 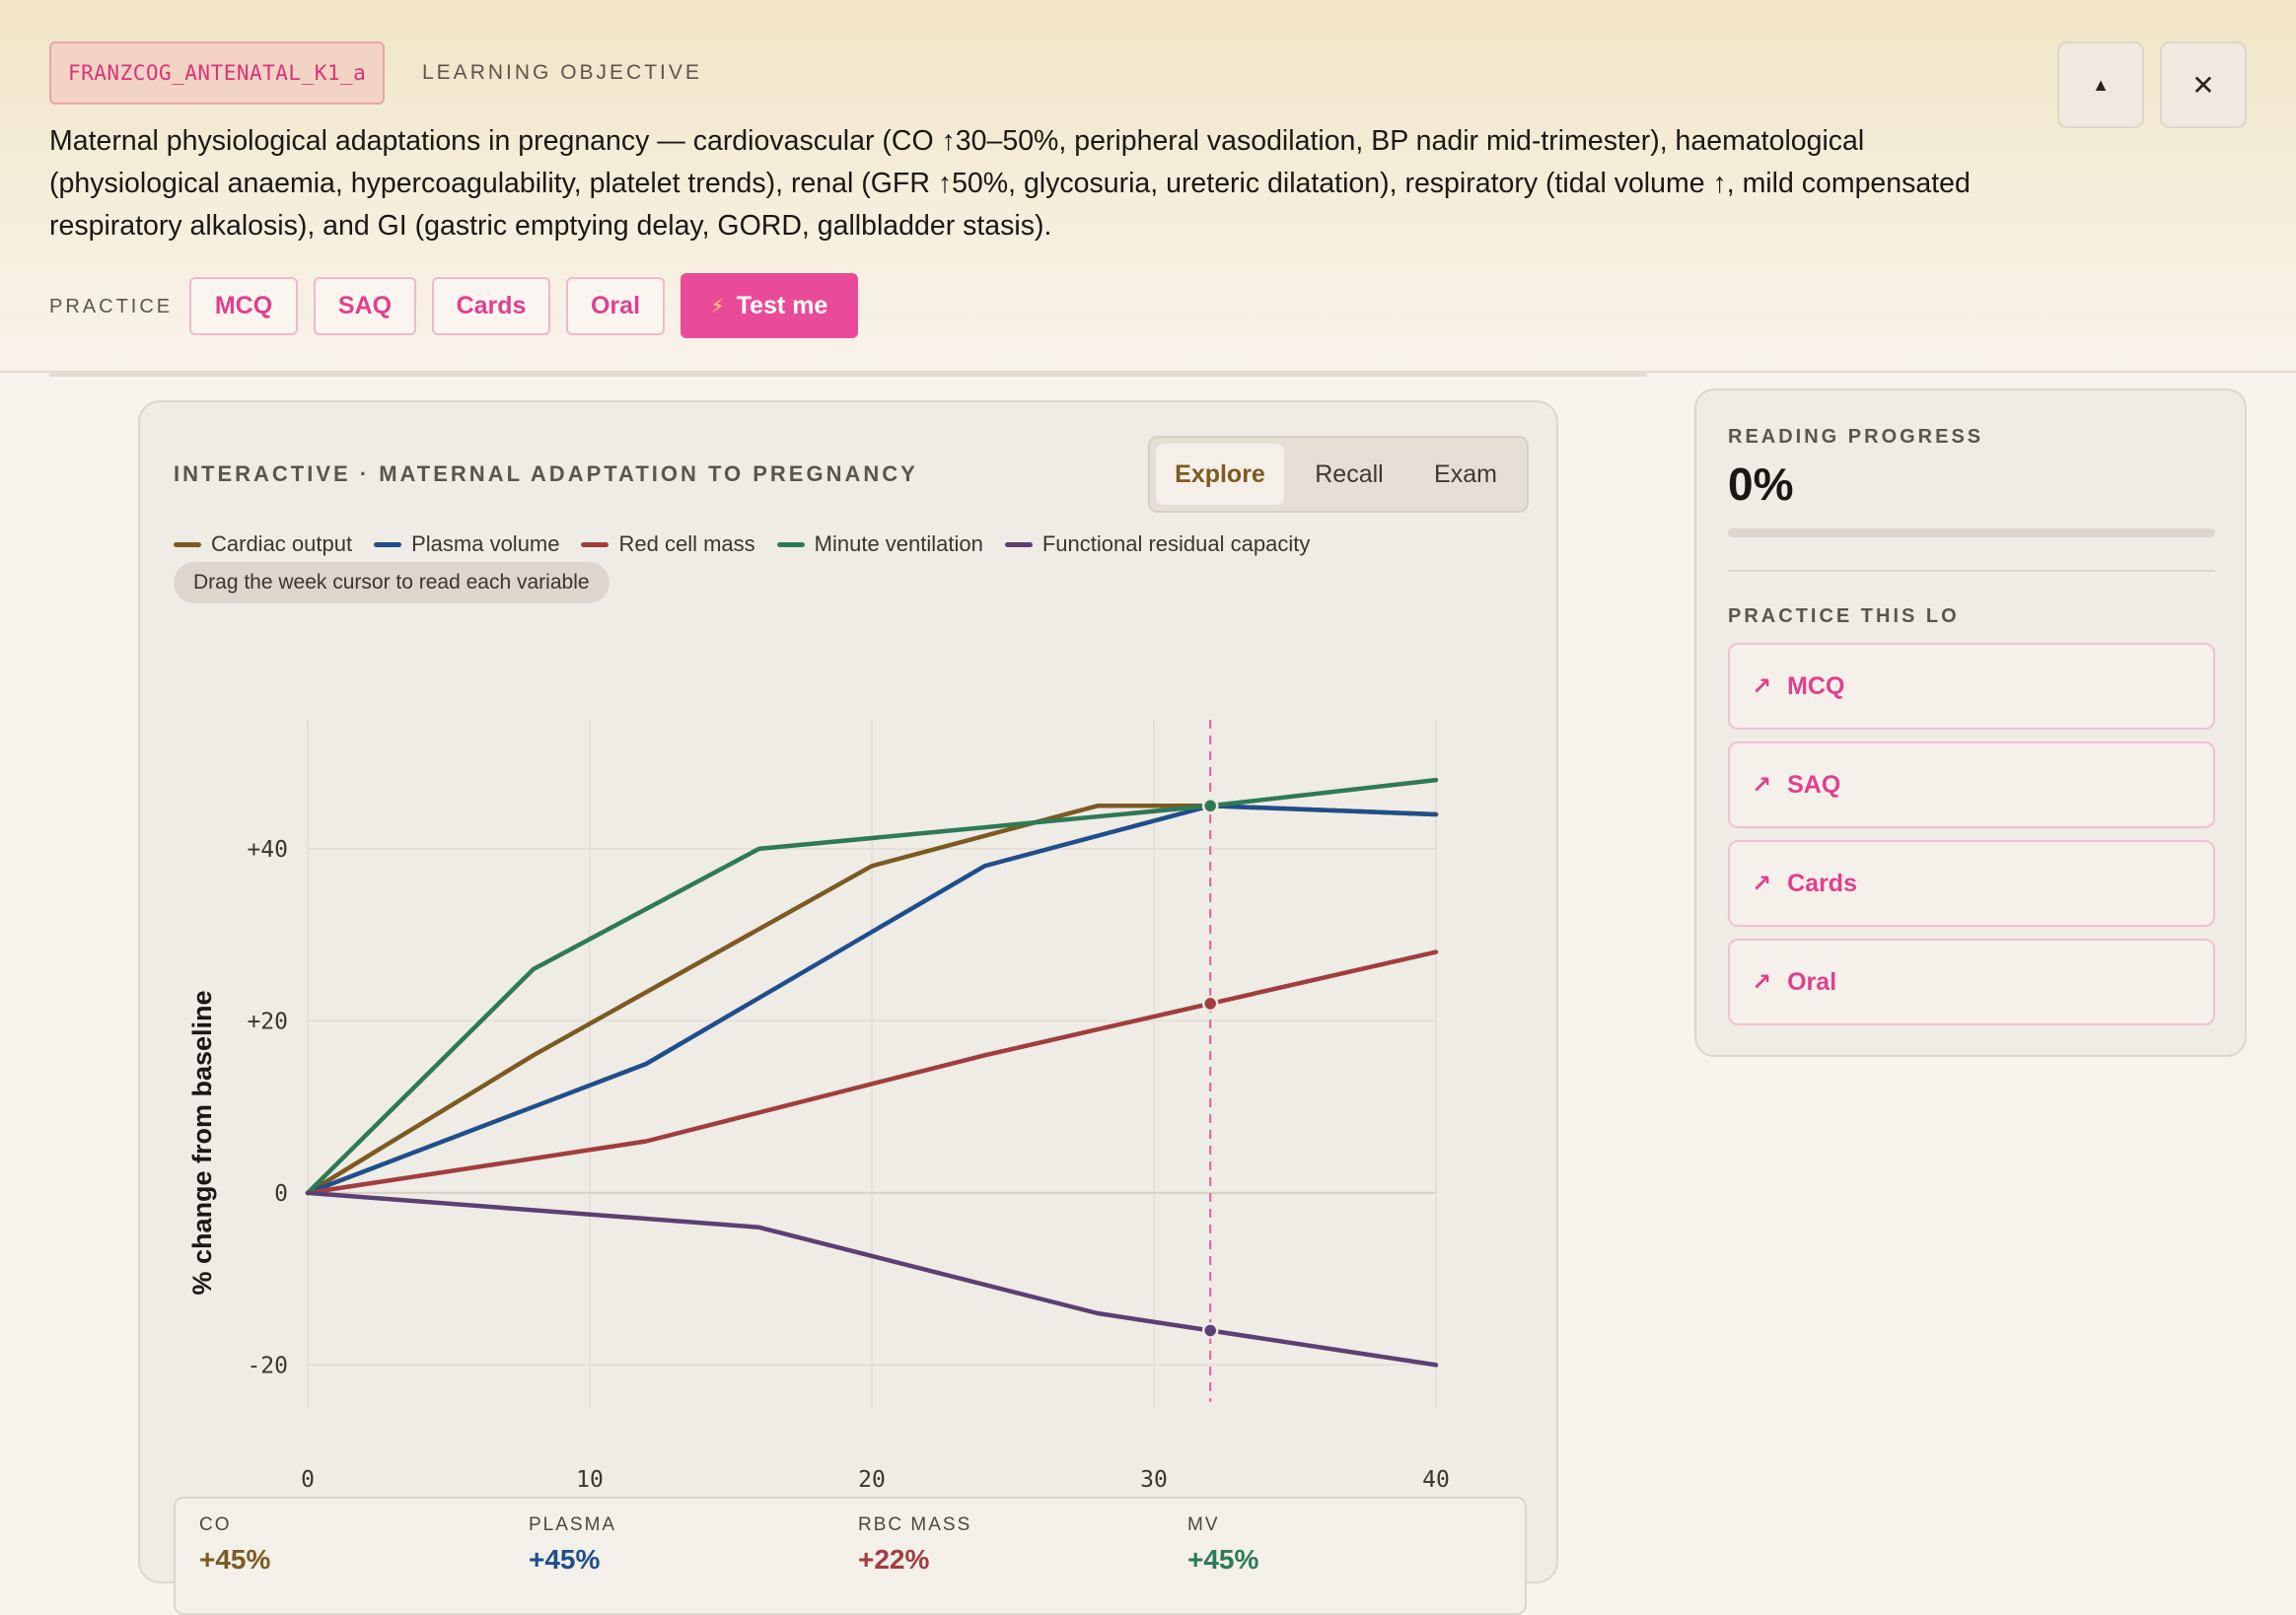 I want to click on x-tick-label: 0, so click(x=308, y=1480).